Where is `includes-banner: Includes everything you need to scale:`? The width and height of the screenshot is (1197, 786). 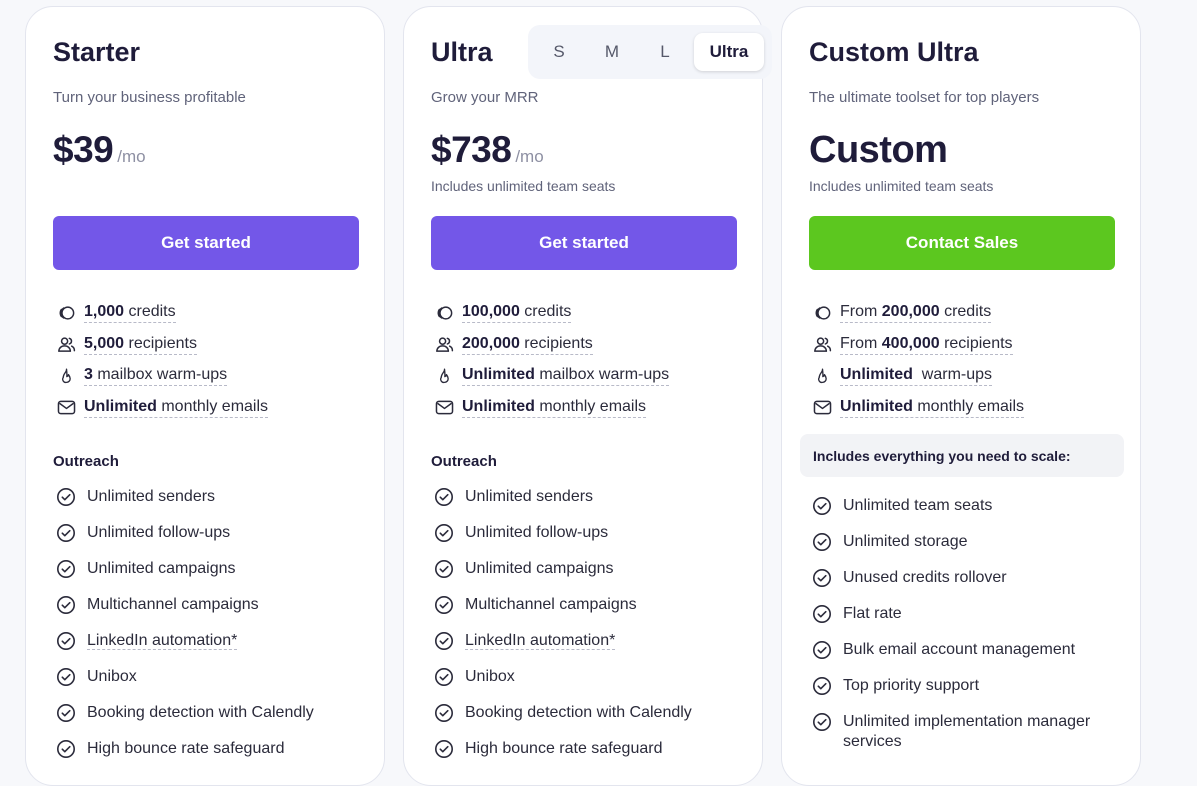
includes-banner: Includes everything you need to scale: is located at coordinates (962, 455).